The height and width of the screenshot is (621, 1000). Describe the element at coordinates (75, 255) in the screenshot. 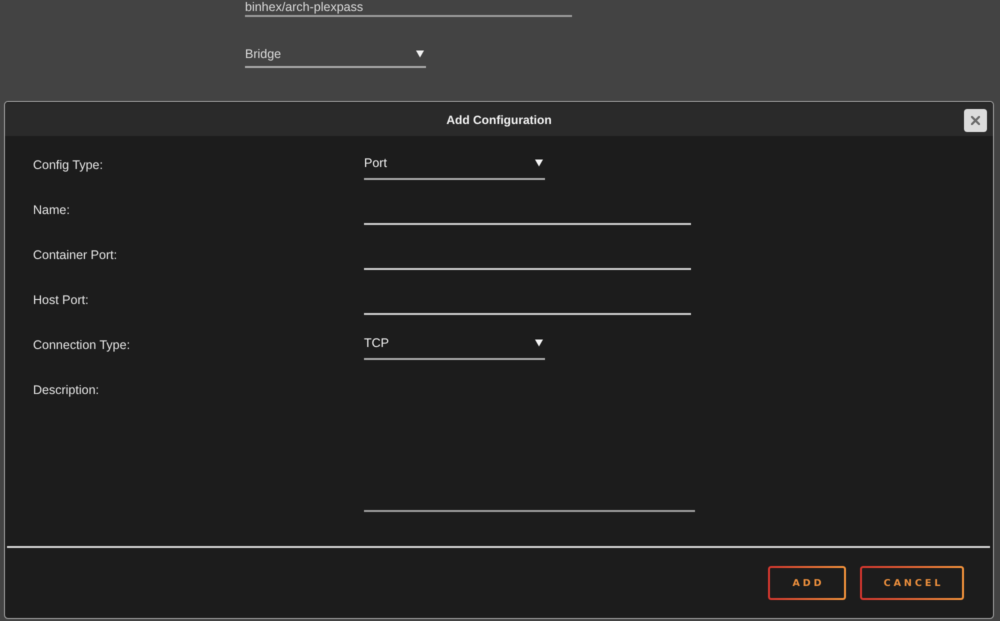

I see `field-label: Container Port:` at that location.